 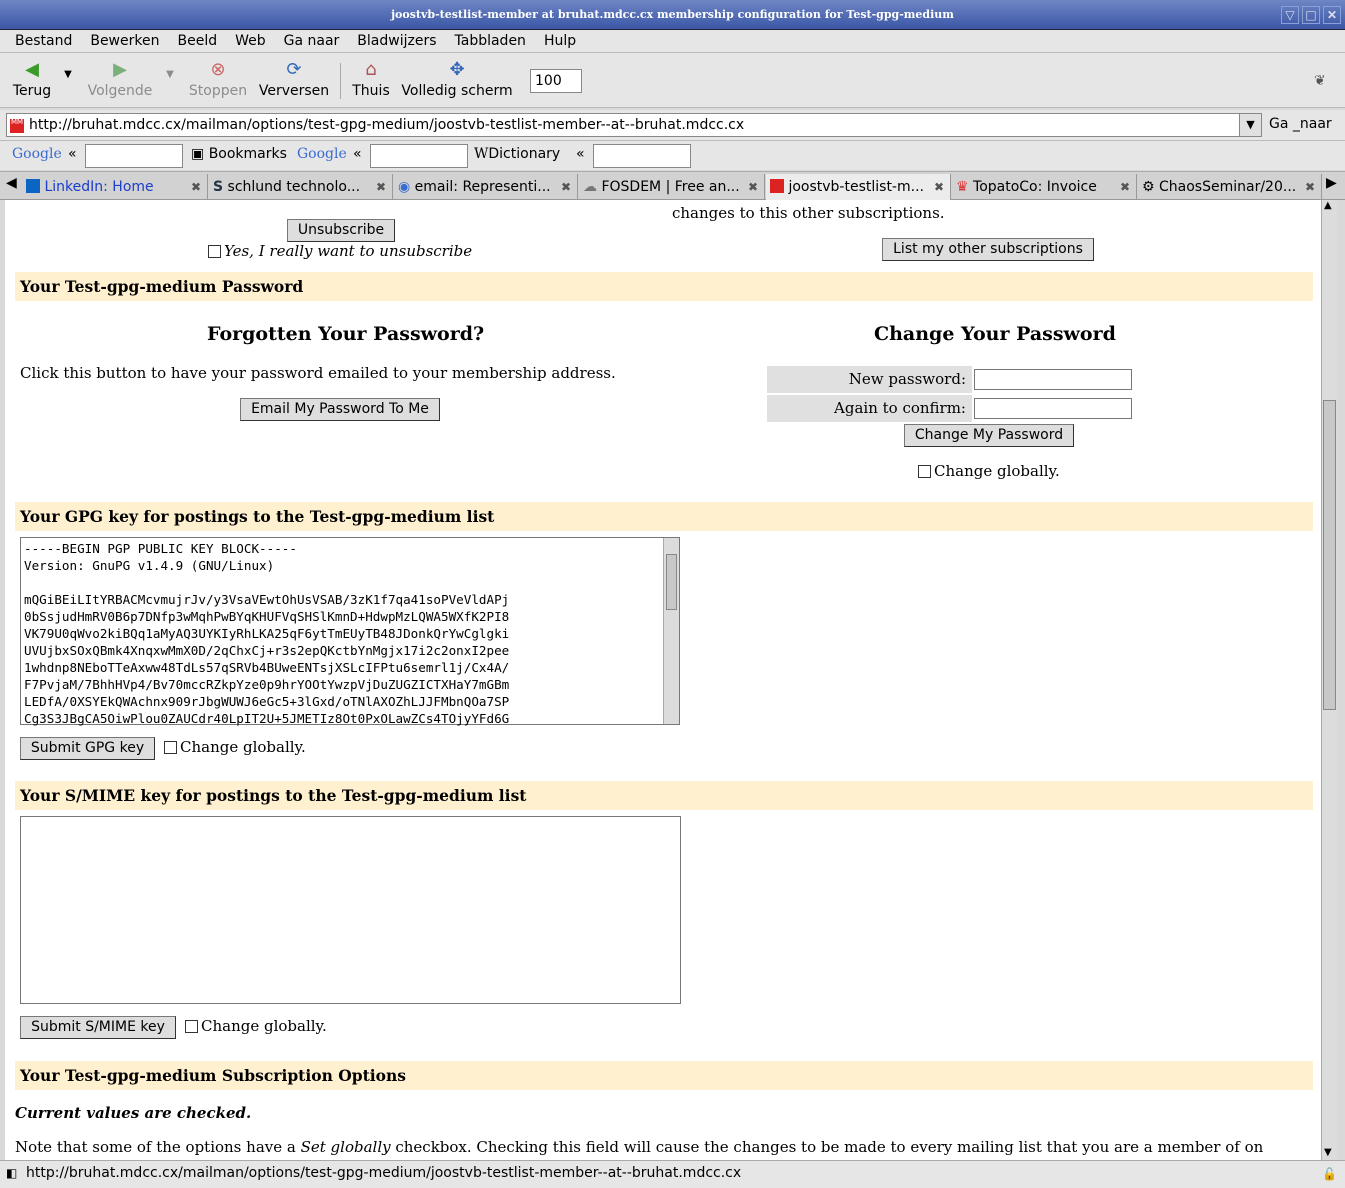 I want to click on close-window-icon: ✕, so click(x=1332, y=15).